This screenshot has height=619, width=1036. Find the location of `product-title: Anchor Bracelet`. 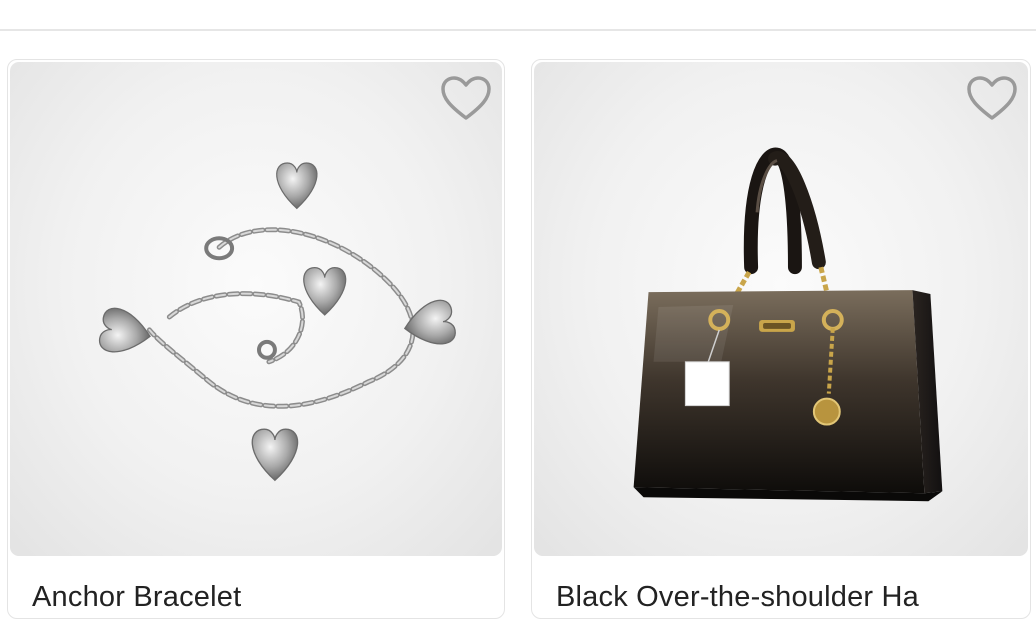

product-title: Anchor Bracelet is located at coordinates (263, 597).